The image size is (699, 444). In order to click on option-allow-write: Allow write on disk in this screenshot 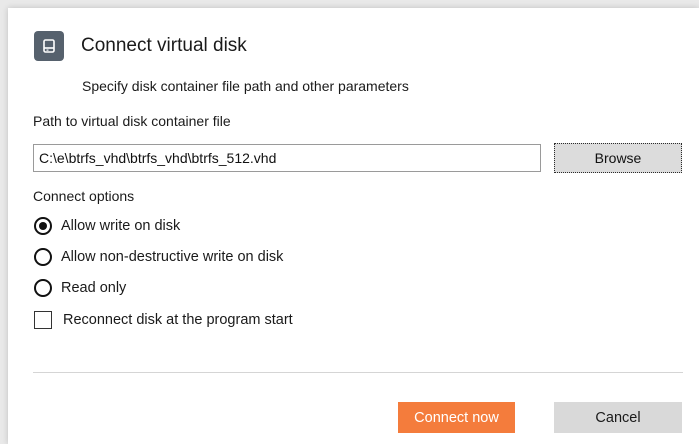, I will do `click(107, 226)`.